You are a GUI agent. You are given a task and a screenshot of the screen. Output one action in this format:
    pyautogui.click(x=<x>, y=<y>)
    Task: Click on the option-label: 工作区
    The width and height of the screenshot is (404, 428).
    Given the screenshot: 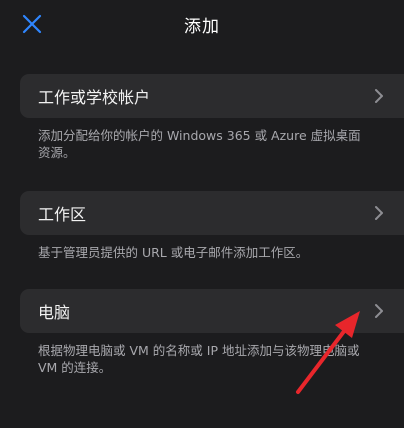 What is the action you would take?
    pyautogui.click(x=62, y=214)
    